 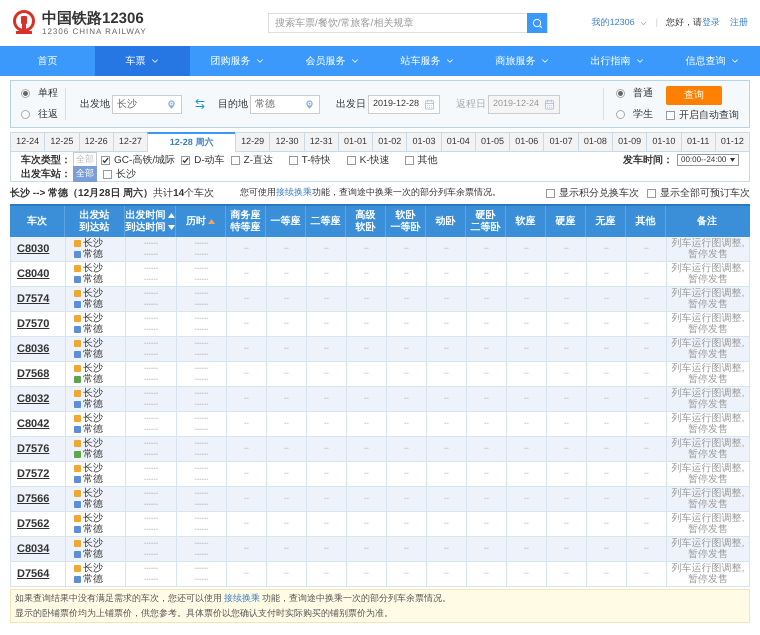 What do you see at coordinates (708, 160) in the screenshot?
I see `time-select: 00:00--24:00` at bounding box center [708, 160].